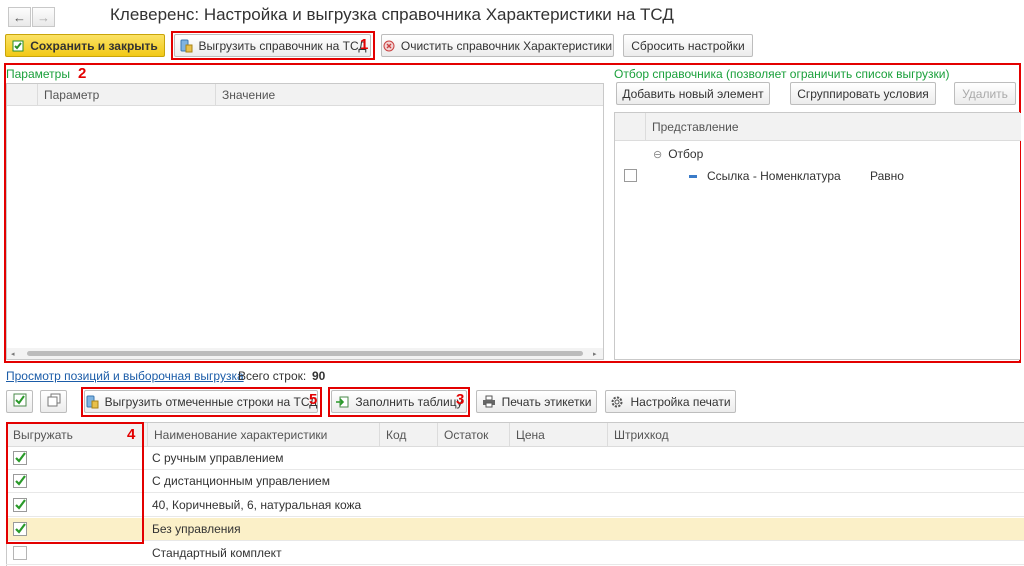 Image resolution: width=1024 pixels, height=566 pixels. I want to click on total-rows-value: 90, so click(319, 376).